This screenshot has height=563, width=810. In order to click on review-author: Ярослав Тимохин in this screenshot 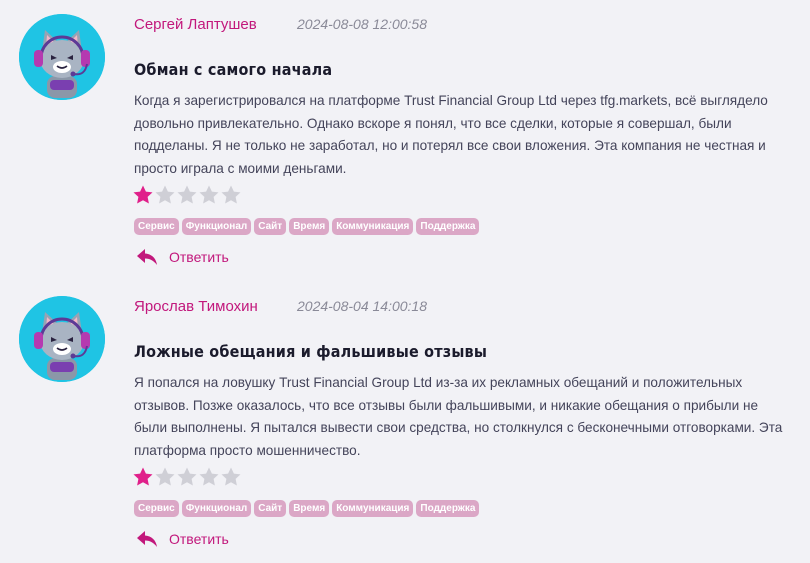, I will do `click(196, 306)`.